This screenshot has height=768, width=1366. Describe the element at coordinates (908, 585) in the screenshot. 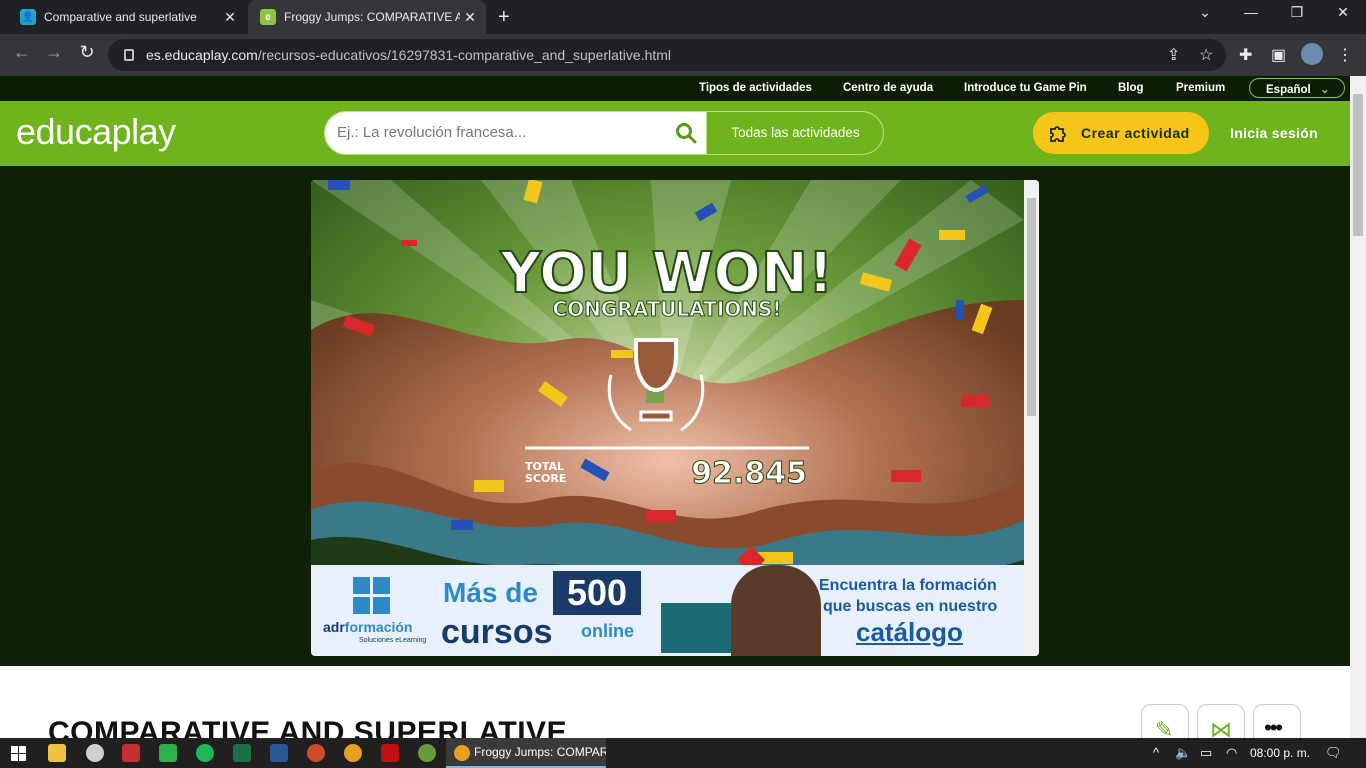

I see `ad-line-1: Encuentra la formación` at that location.